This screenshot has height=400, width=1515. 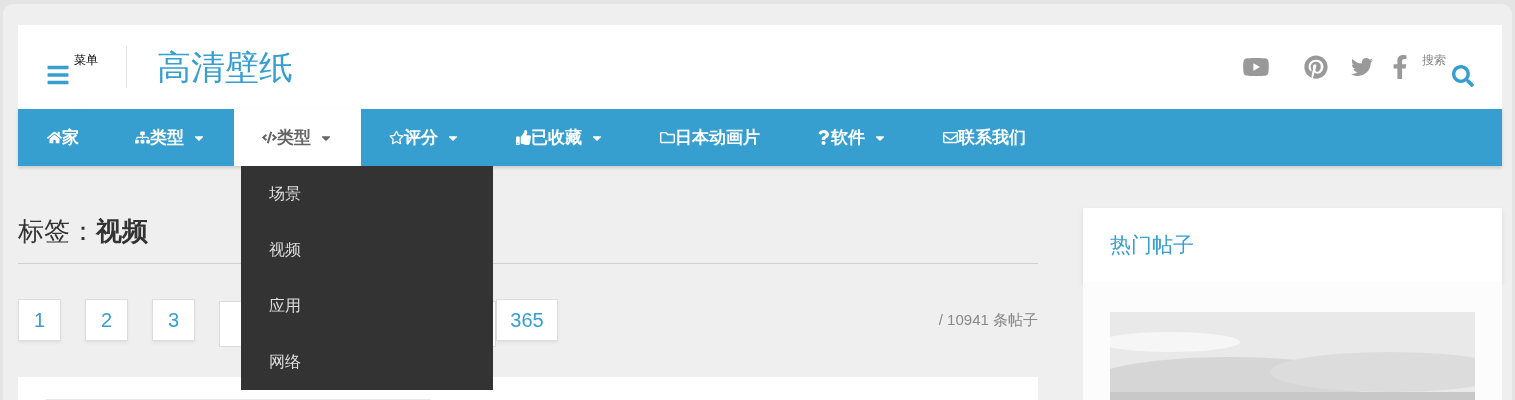 What do you see at coordinates (58, 75) in the screenshot?
I see `menu-icon` at bounding box center [58, 75].